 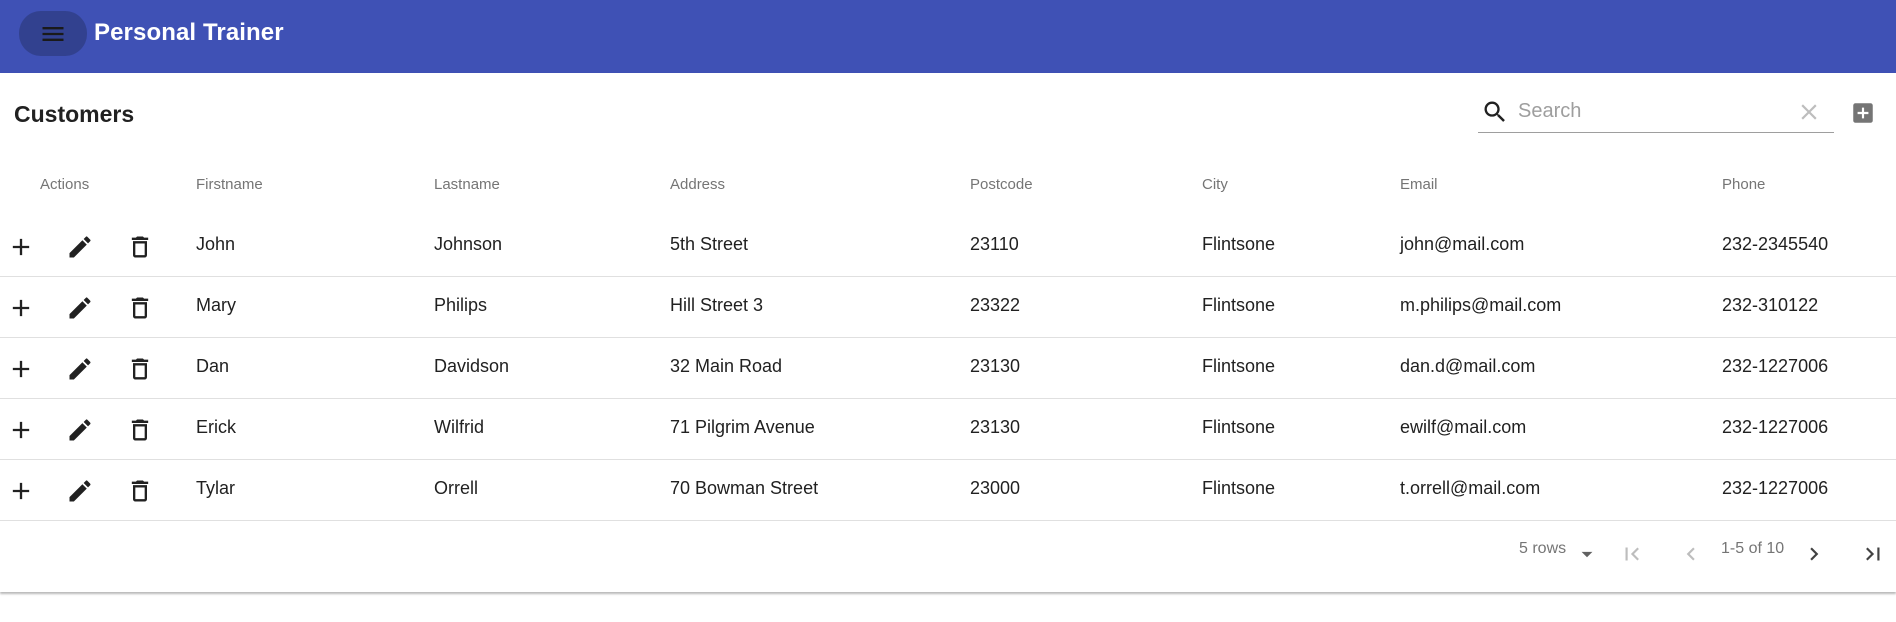 I want to click on cell-email: t.orrell@mail.com, so click(x=1470, y=488).